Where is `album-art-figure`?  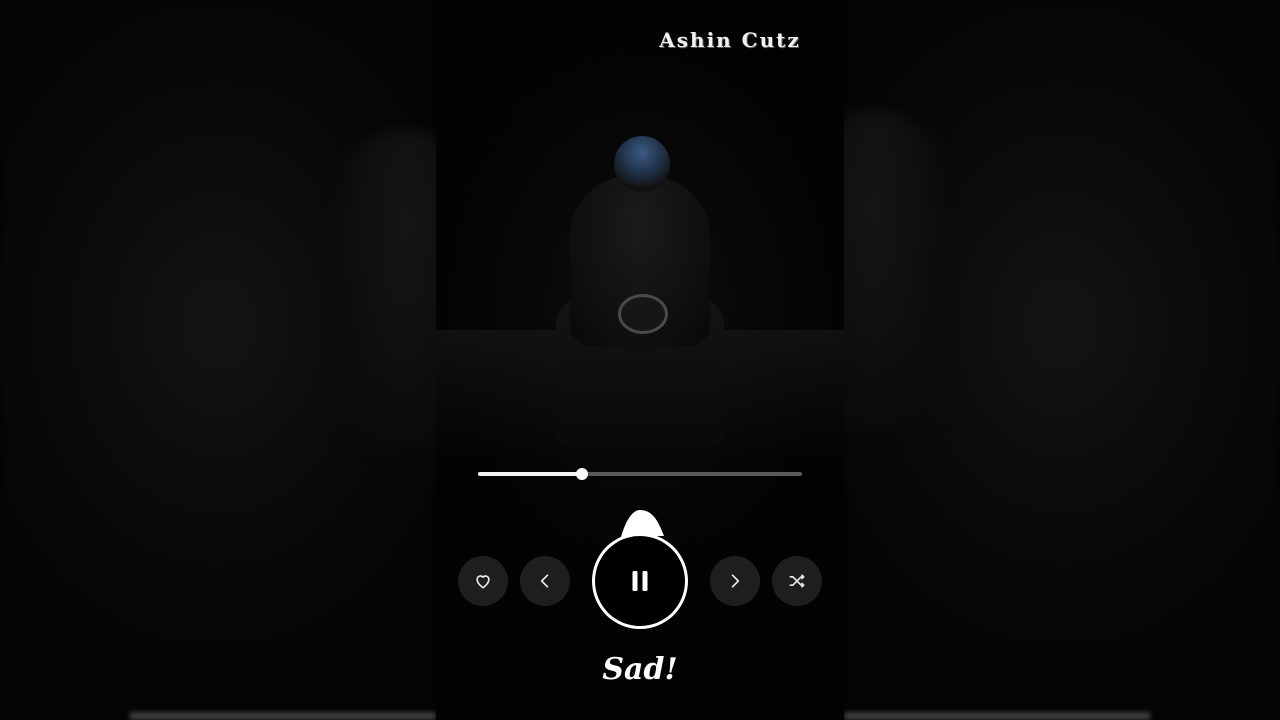
album-art-figure is located at coordinates (640, 296).